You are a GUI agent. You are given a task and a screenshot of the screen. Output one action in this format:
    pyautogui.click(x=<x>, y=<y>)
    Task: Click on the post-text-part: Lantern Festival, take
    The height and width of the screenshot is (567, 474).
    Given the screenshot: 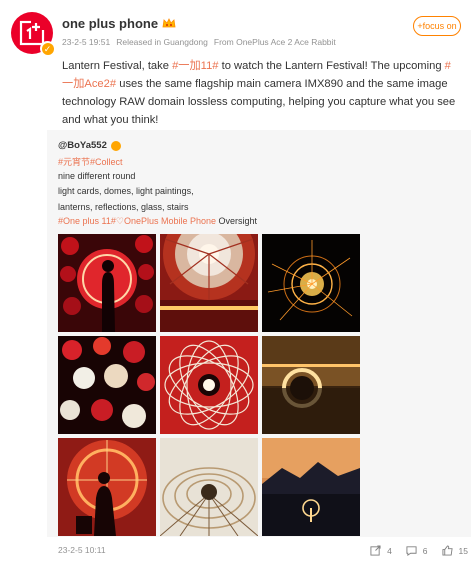 What is the action you would take?
    pyautogui.click(x=117, y=66)
    